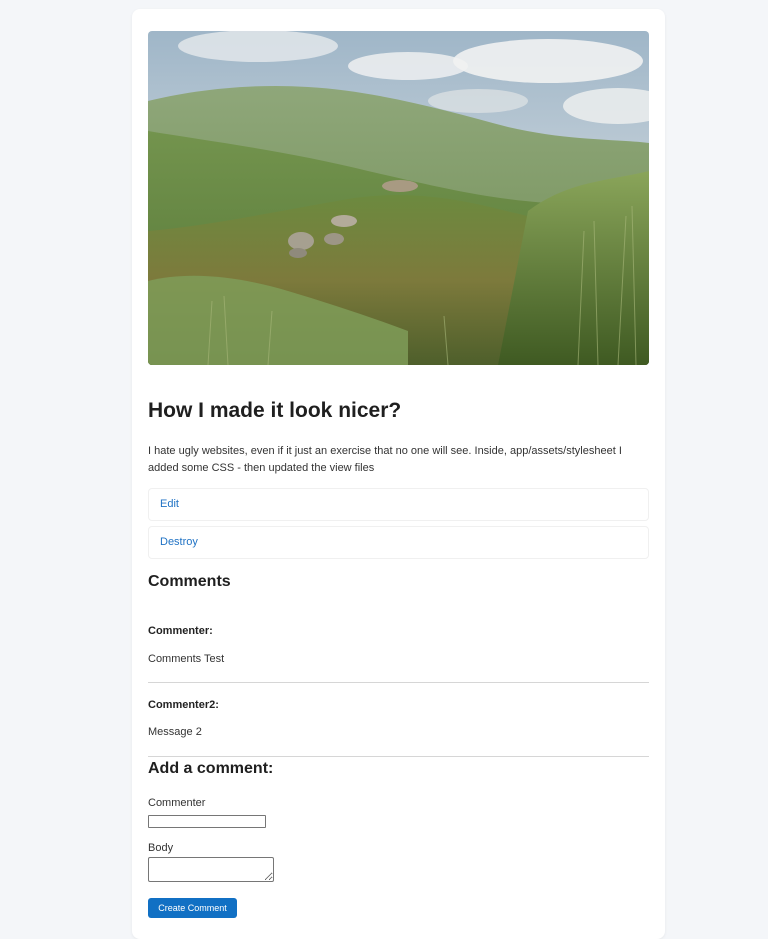 The width and height of the screenshot is (768, 939). Describe the element at coordinates (192, 908) in the screenshot. I see `create-comment-button: Create Comment` at that location.